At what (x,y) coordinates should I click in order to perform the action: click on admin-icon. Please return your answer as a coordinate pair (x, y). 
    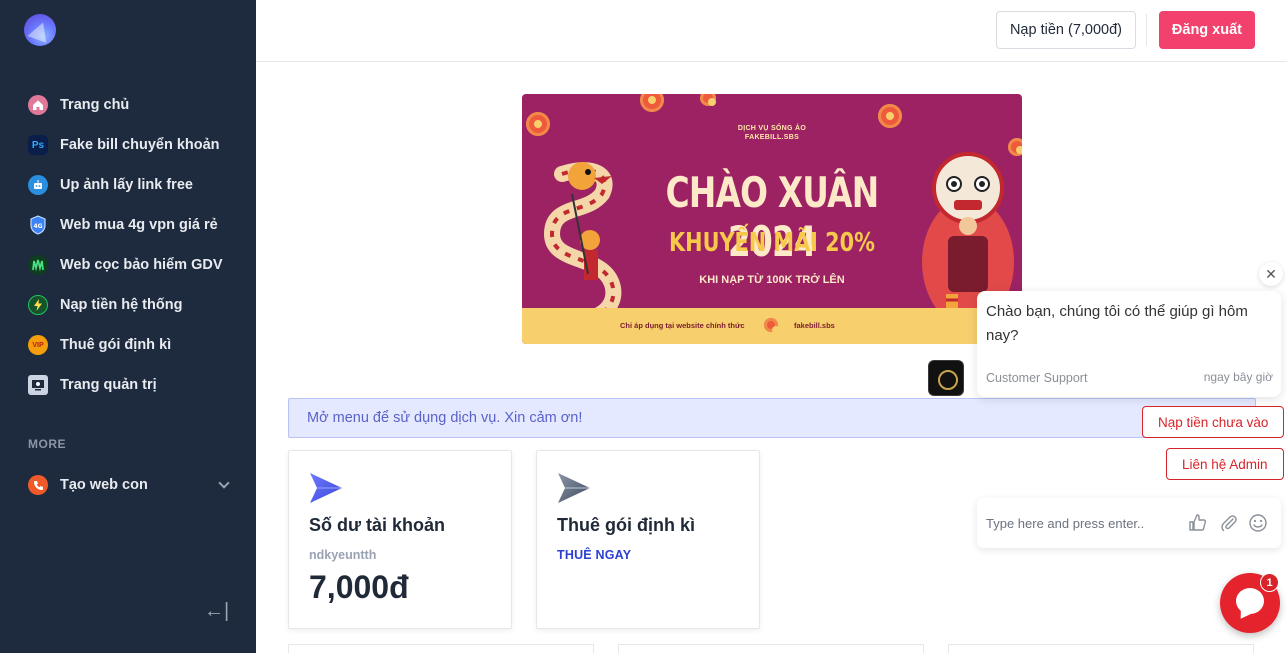
    Looking at the image, I should click on (38, 385).